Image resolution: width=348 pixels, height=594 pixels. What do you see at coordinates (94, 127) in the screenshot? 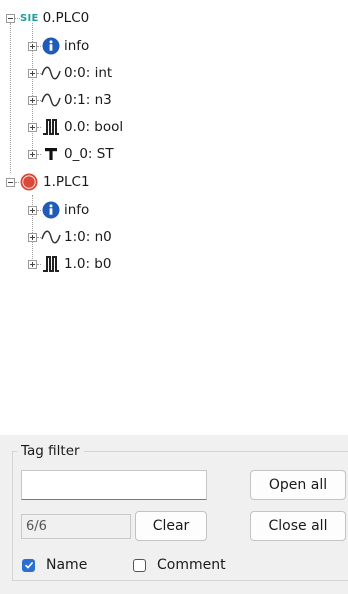
I see `tree-item-label: 0.0: bool` at bounding box center [94, 127].